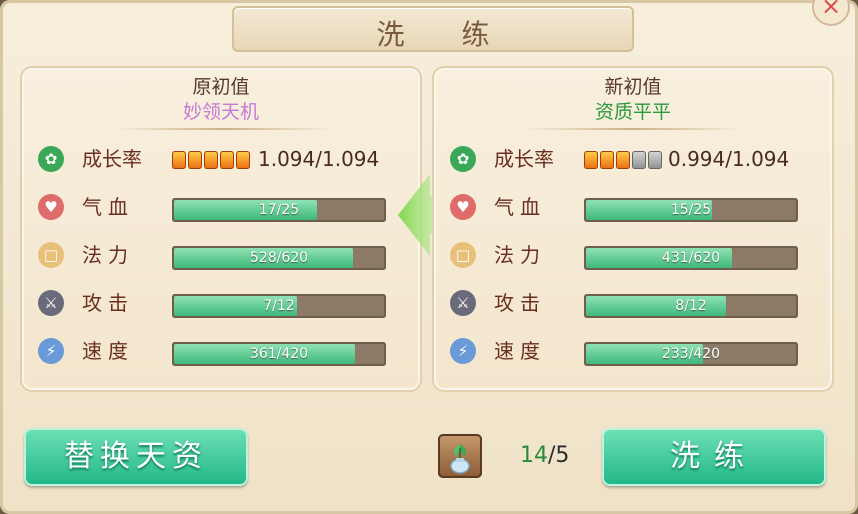 The image size is (858, 514). I want to click on stat-bar-text: 233/420, so click(691, 354).